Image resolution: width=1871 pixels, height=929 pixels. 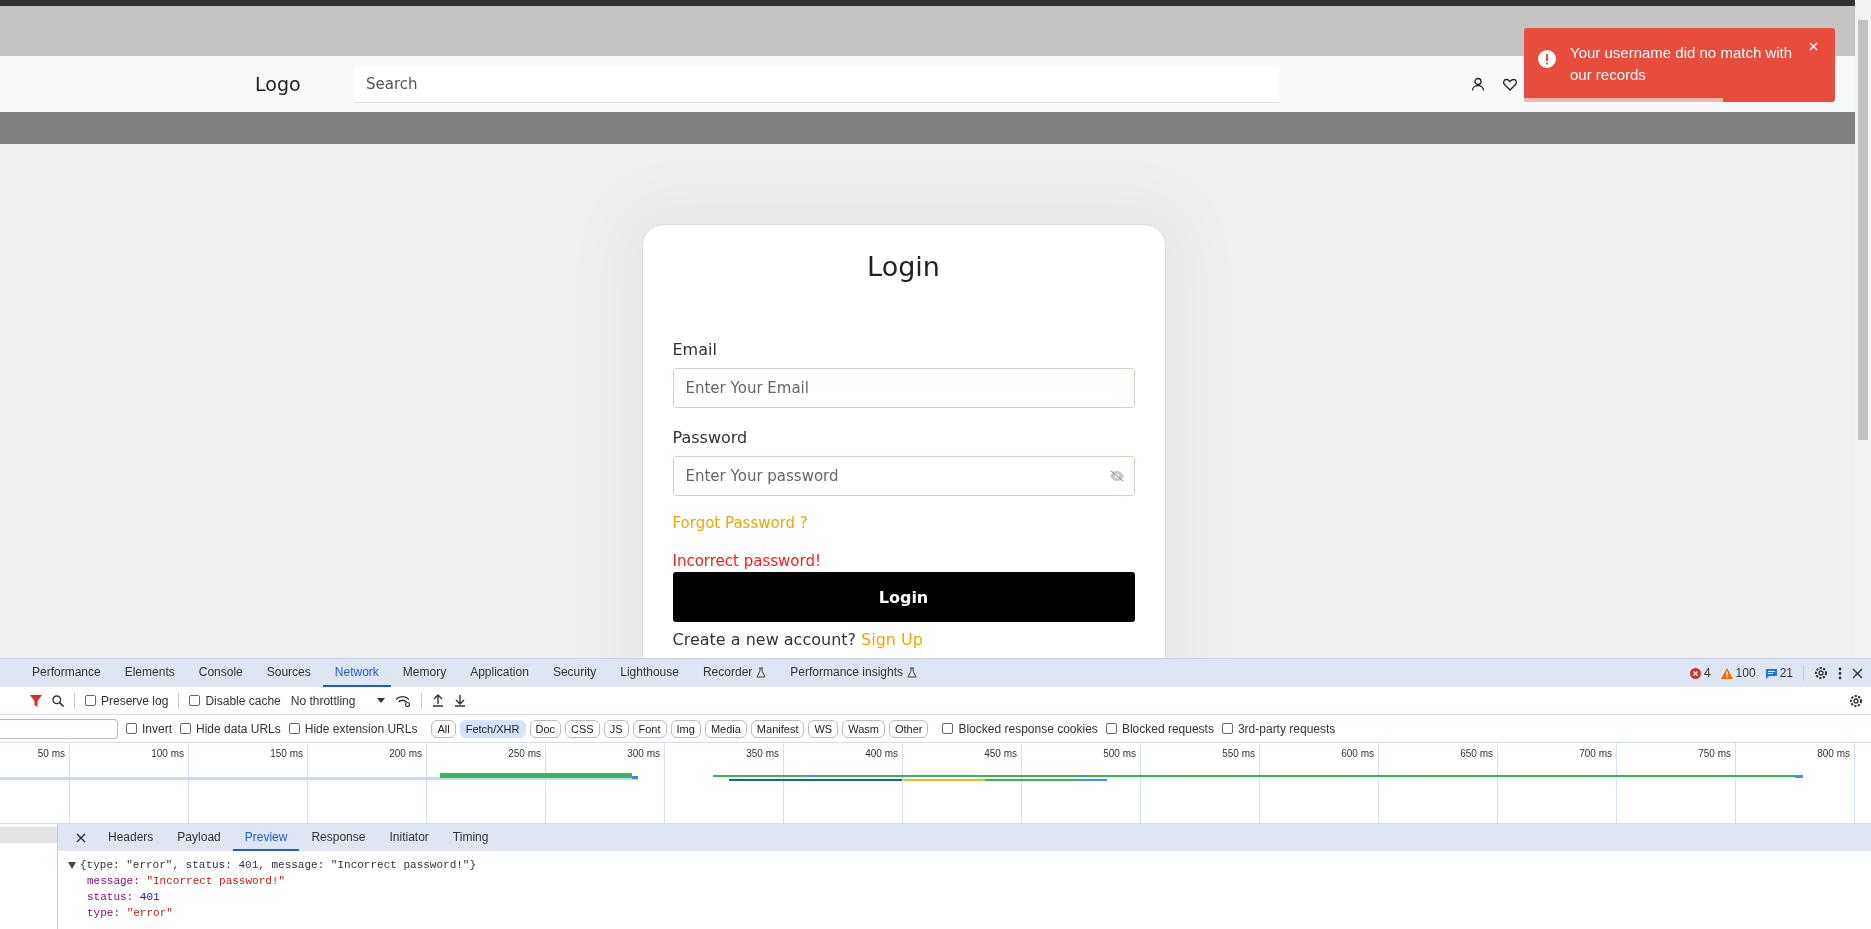 I want to click on devtools-tab: Network, so click(x=356, y=673).